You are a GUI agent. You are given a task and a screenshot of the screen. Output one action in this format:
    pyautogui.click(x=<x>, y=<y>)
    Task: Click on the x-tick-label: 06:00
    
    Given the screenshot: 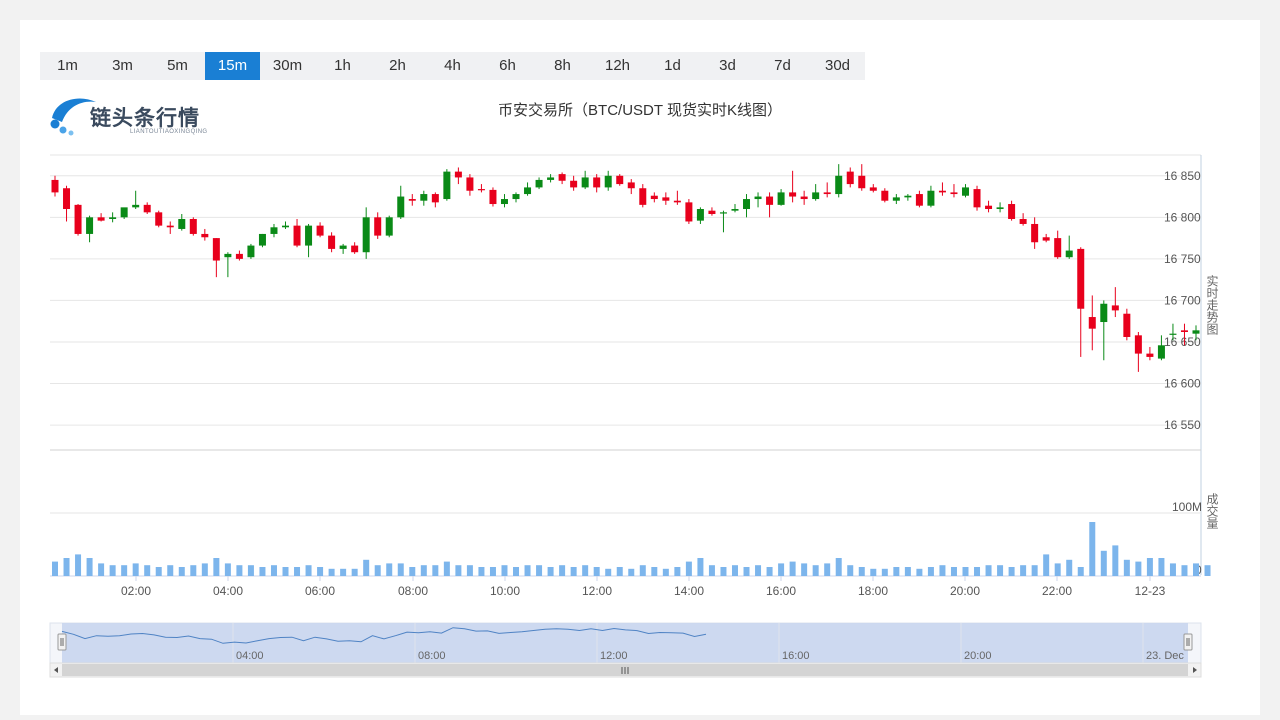 What is the action you would take?
    pyautogui.click(x=320, y=591)
    